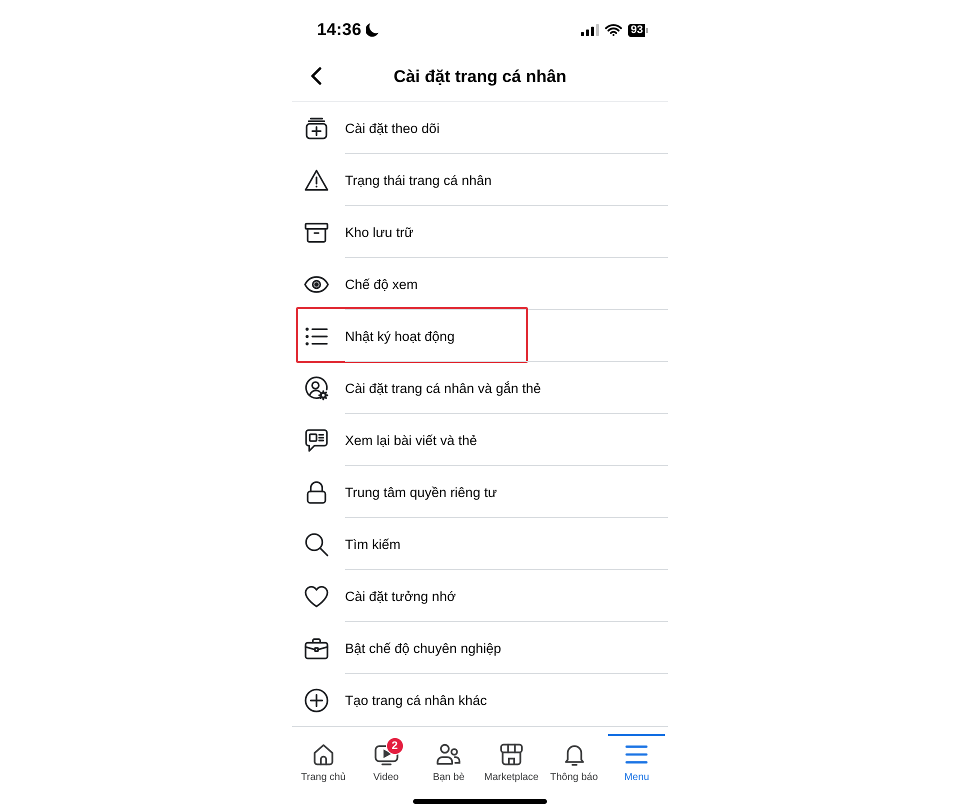 This screenshot has width=960, height=811. Describe the element at coordinates (373, 30) in the screenshot. I see `moon-icon` at that location.